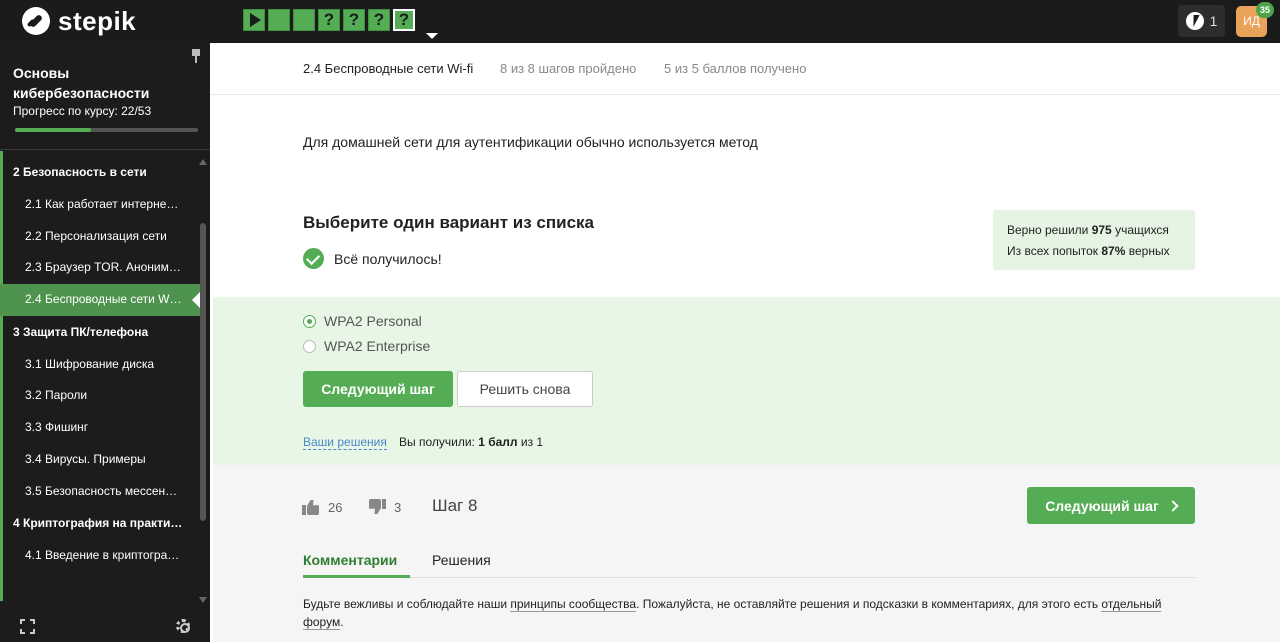 This screenshot has height=642, width=1280. I want to click on points-received: 5 из 5 баллов получено, so click(735, 68).